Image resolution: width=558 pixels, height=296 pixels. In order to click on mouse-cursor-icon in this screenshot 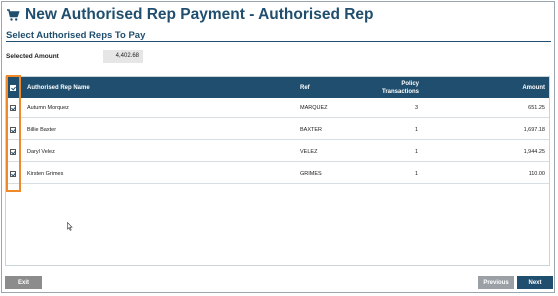, I will do `click(70, 226)`.